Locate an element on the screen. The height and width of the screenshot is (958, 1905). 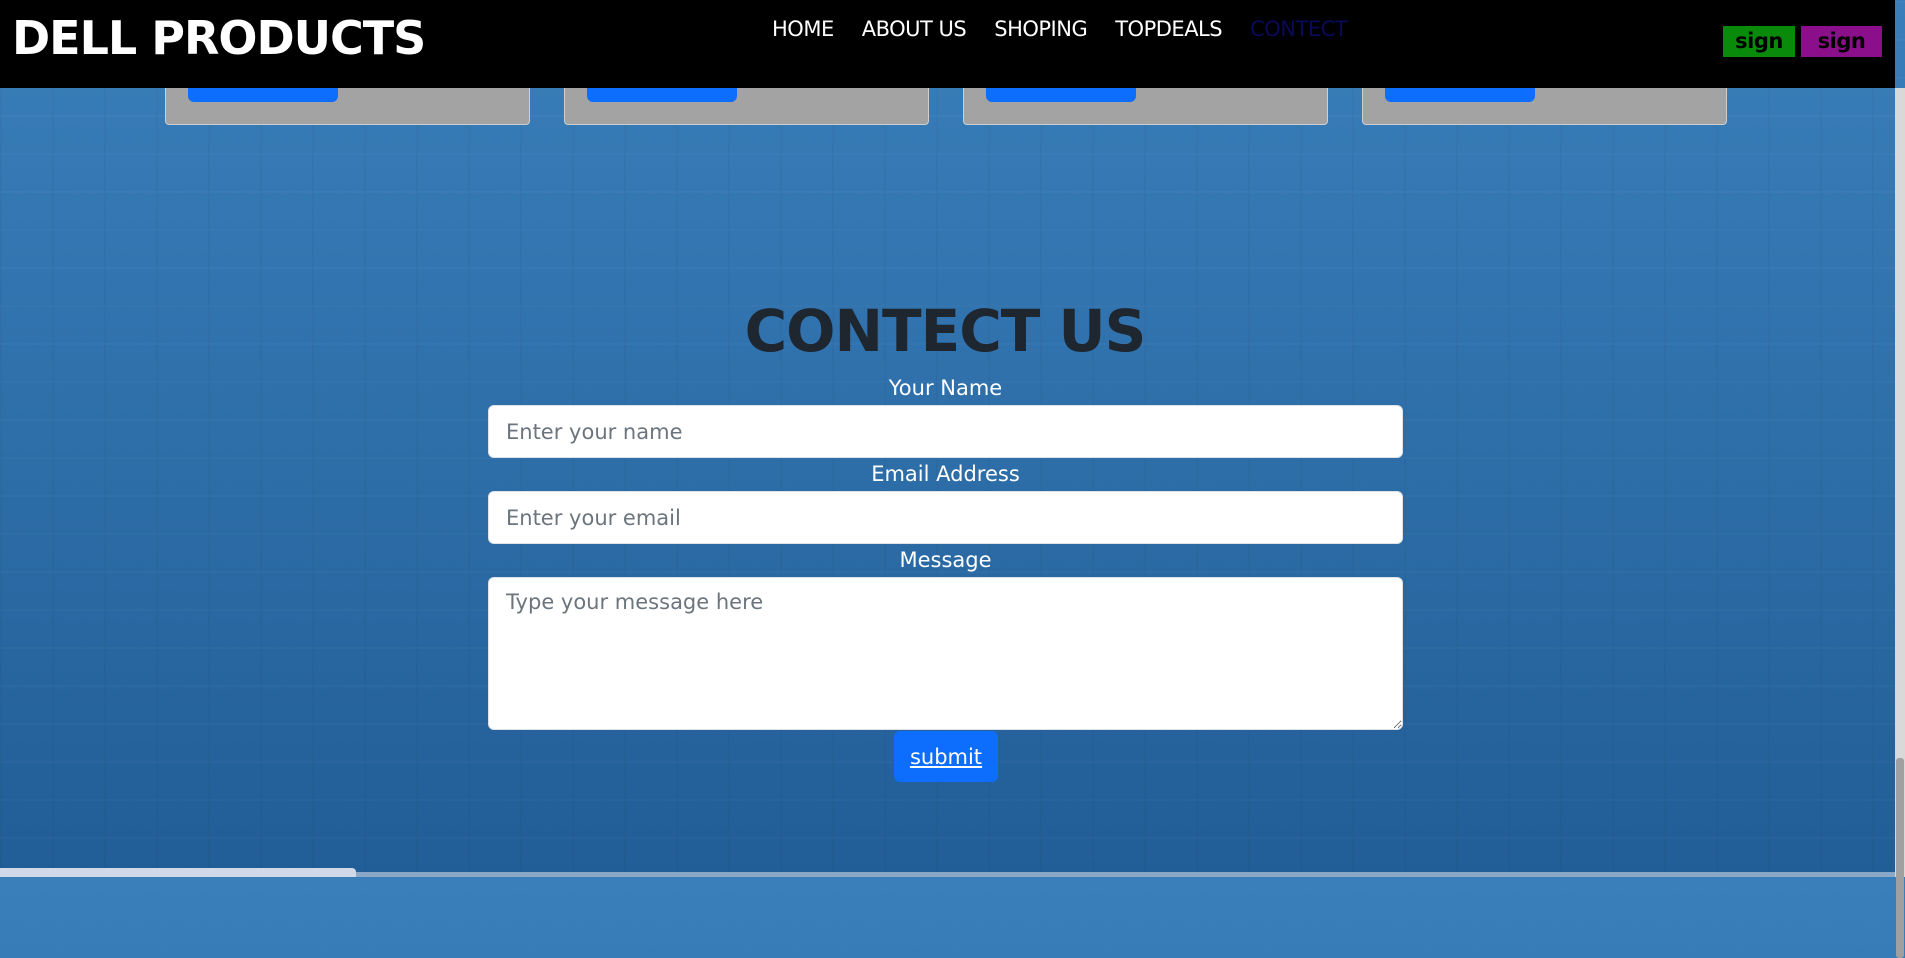
nav-link-shoping: SHOPING is located at coordinates (1041, 29).